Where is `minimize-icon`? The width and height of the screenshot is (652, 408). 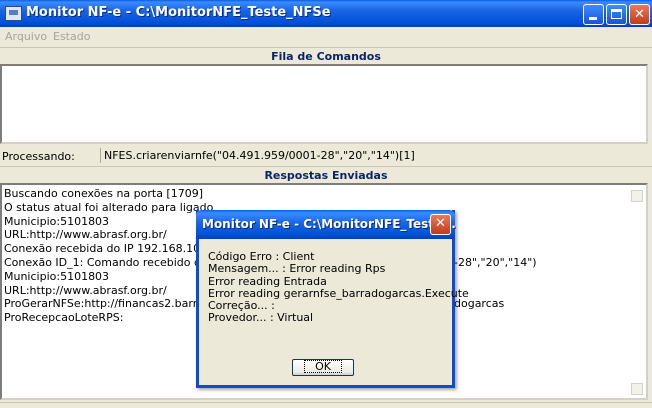 minimize-icon is located at coordinates (593, 18).